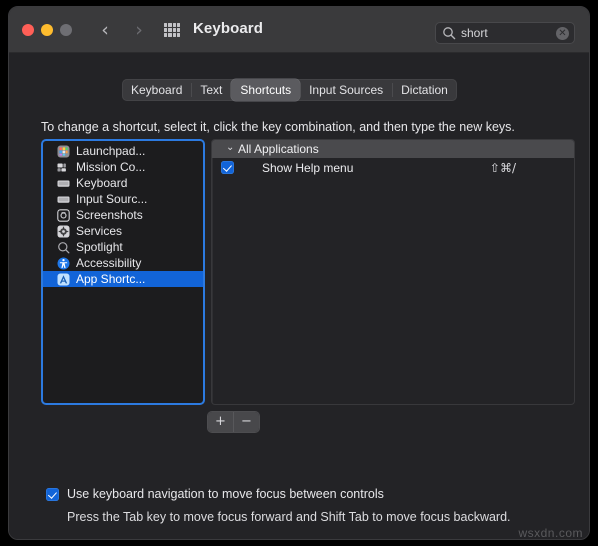 Image resolution: width=598 pixels, height=546 pixels. I want to click on accessibility-icon, so click(63, 263).